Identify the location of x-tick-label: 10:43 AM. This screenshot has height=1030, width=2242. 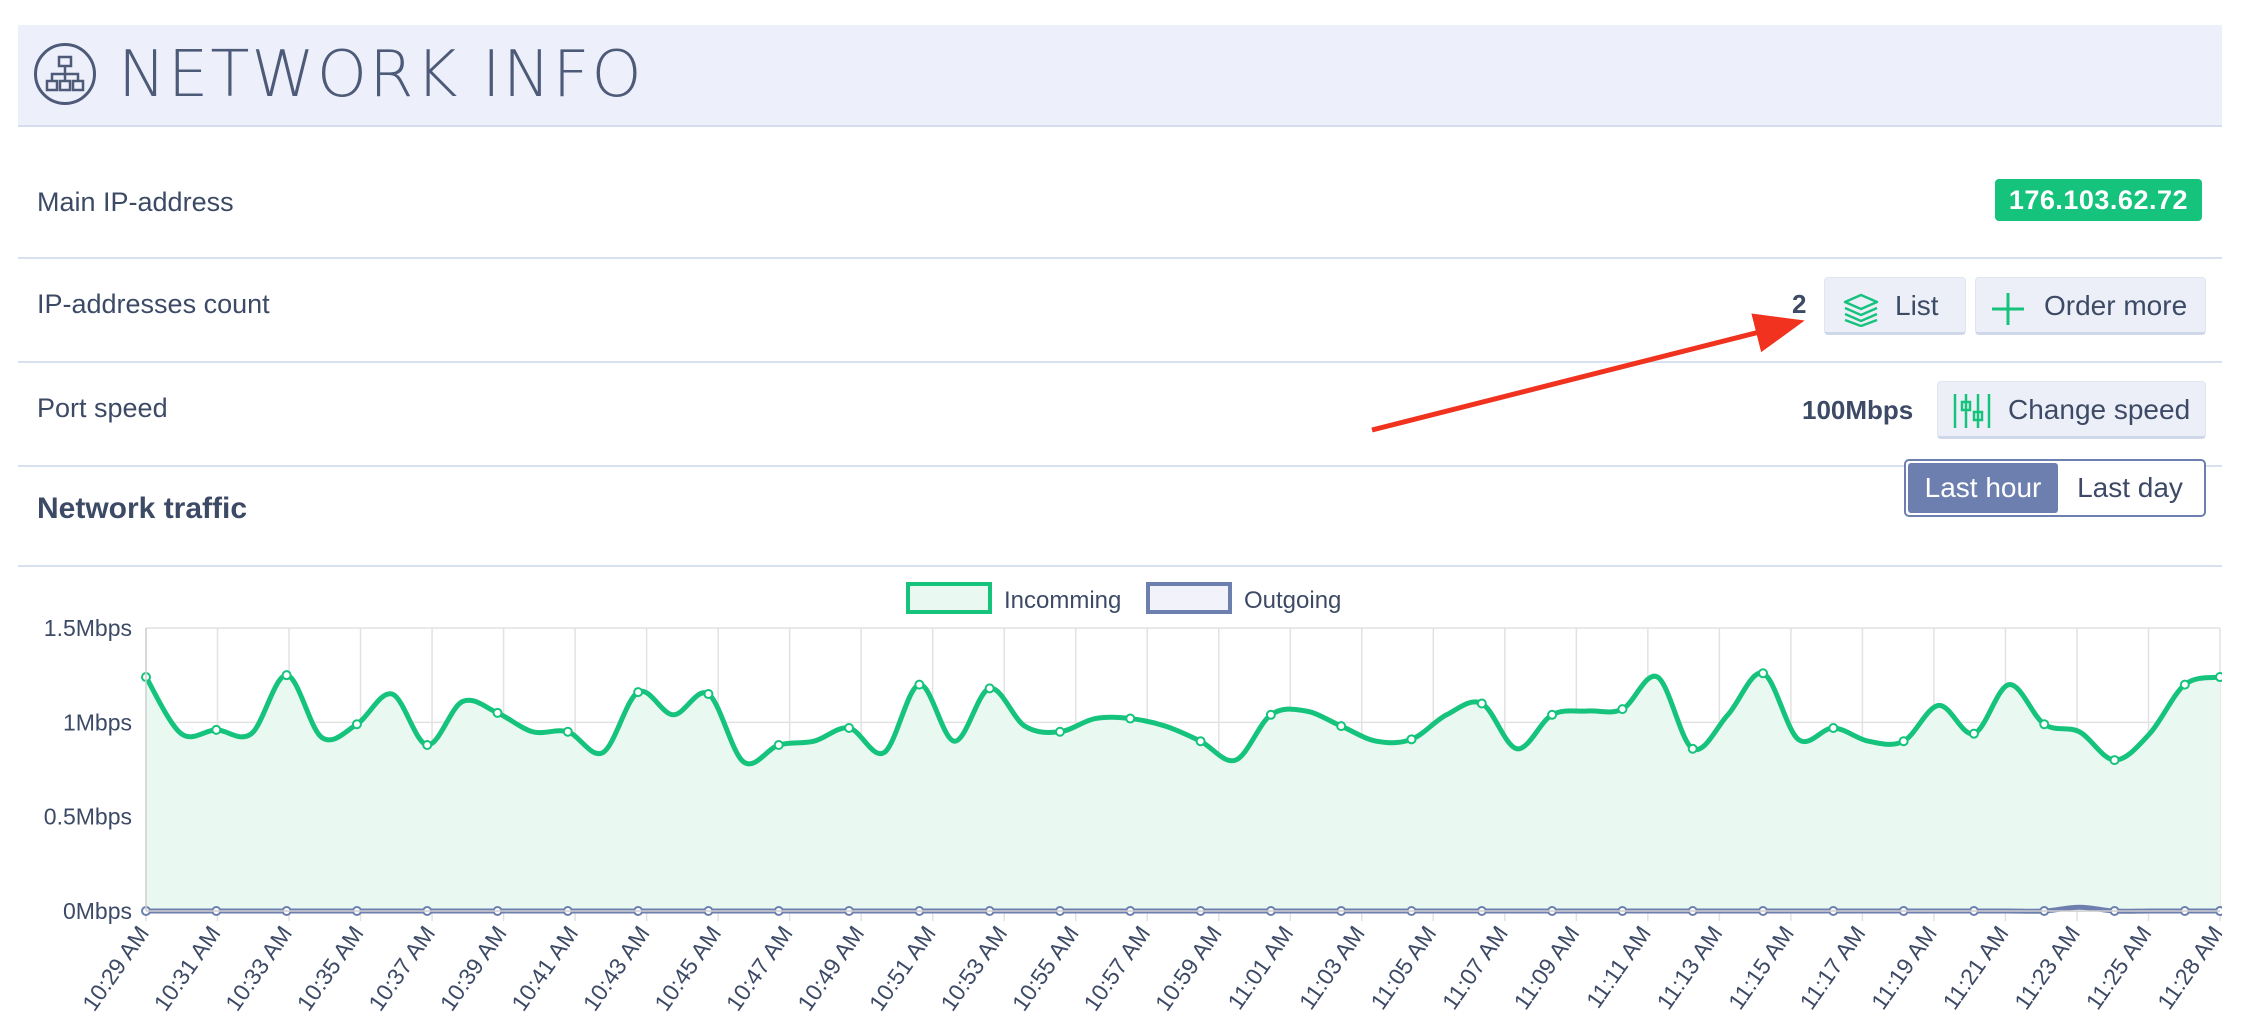
(616, 968).